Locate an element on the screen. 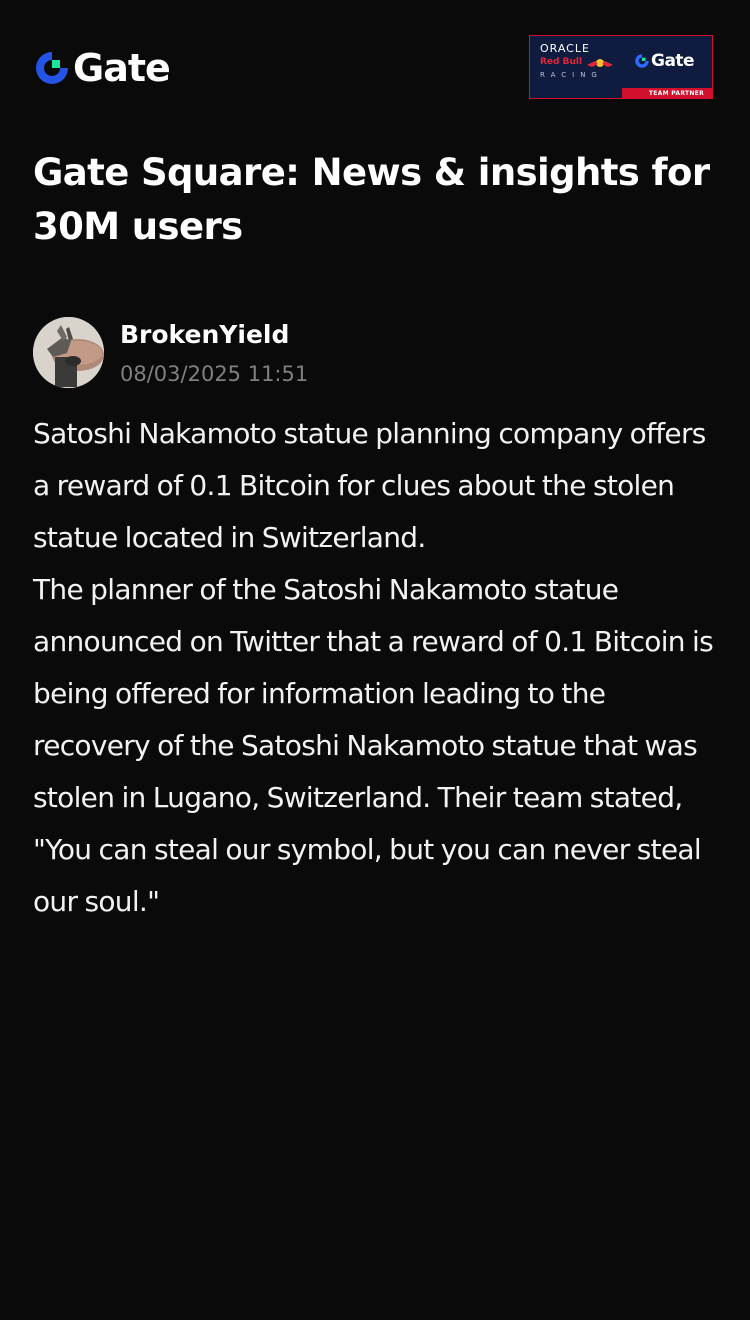 The image size is (750, 1320). racing-wordmark: RACING is located at coordinates (571, 75).